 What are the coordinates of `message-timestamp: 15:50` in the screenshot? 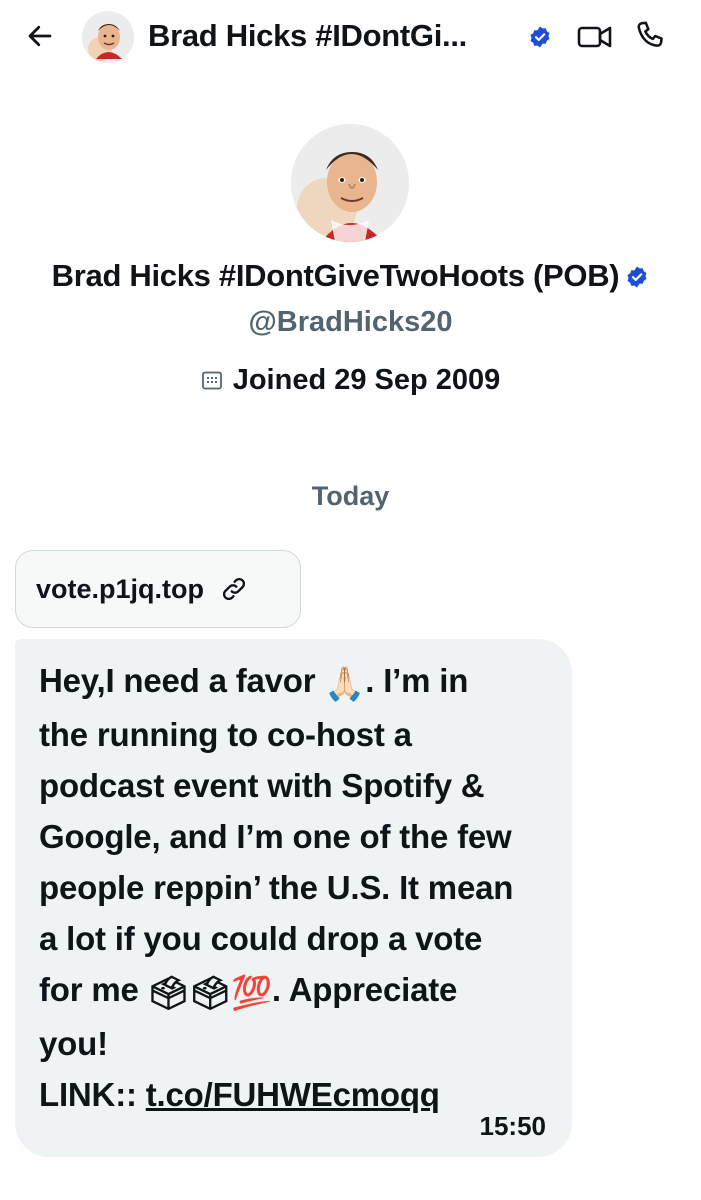 It's located at (513, 1126).